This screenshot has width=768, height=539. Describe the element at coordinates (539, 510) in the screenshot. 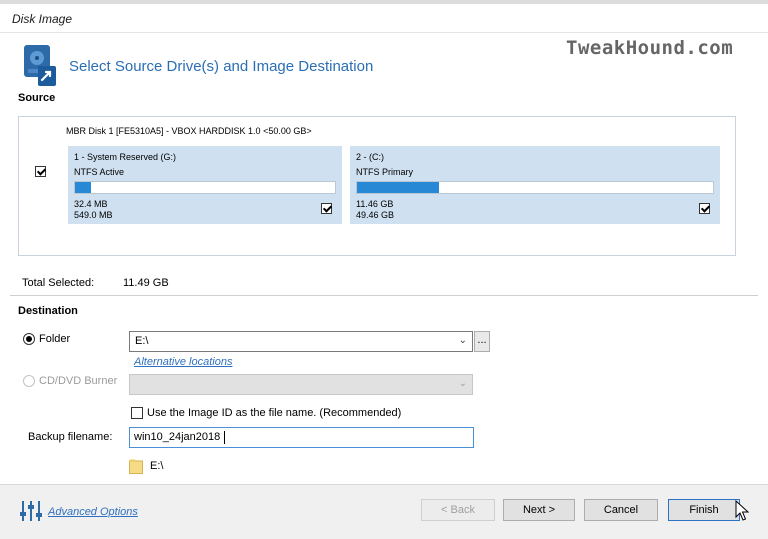

I see `next-button: Next >` at that location.